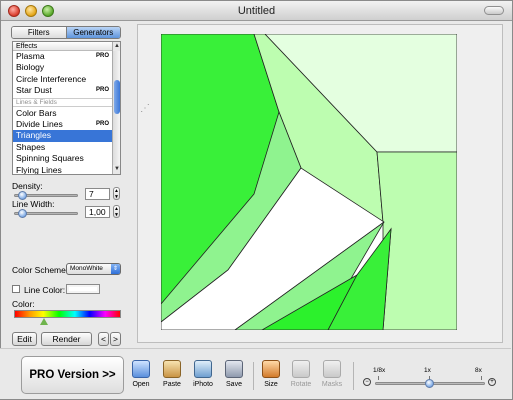 The height and width of the screenshot is (400, 513). Describe the element at coordinates (72, 375) in the screenshot. I see `pro-version-button: PRO Version >>` at that location.